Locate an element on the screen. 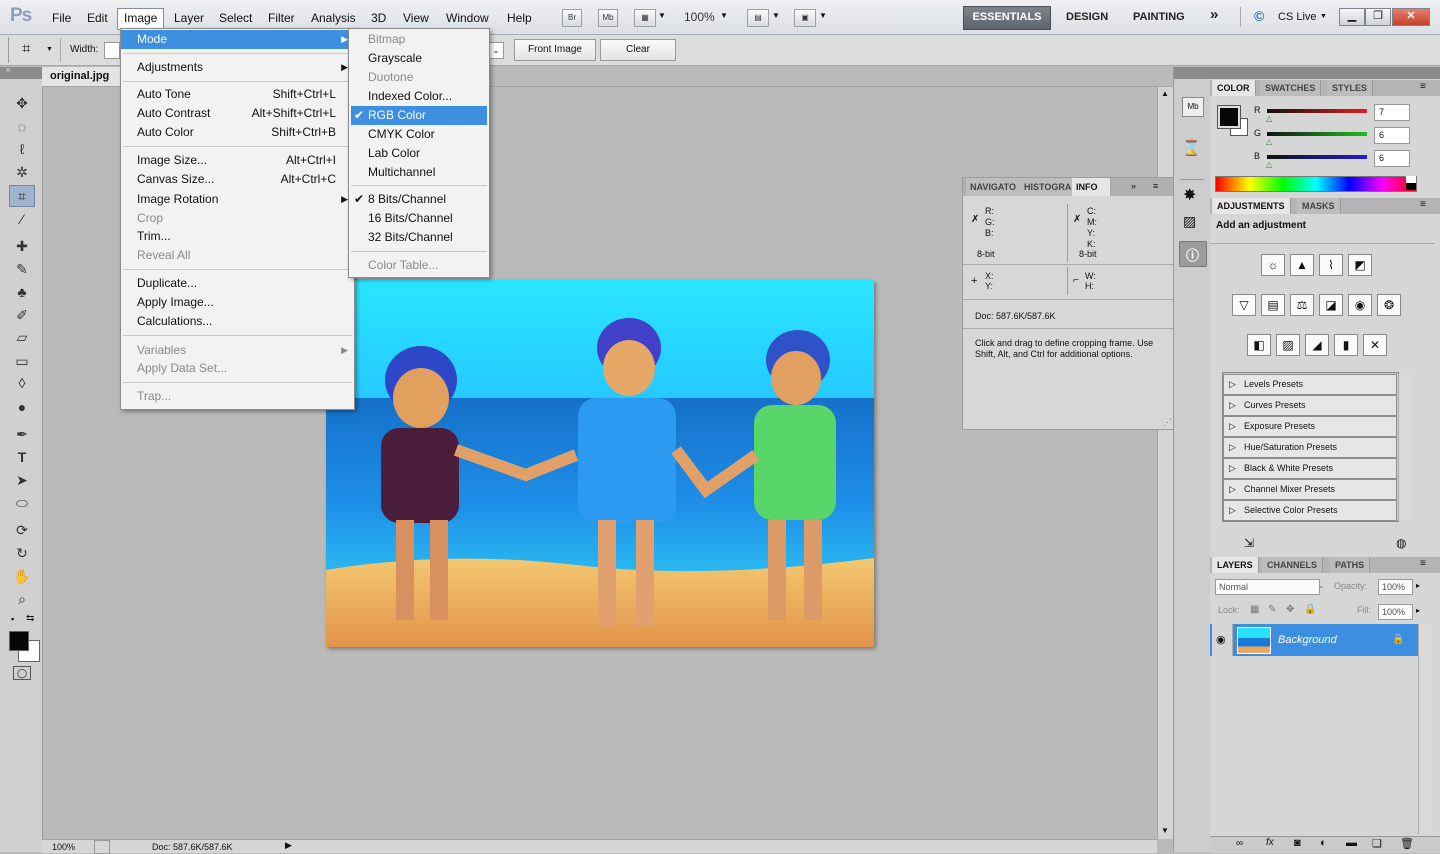 Image resolution: width=1440 pixels, height=854 pixels. preset-channel-mixer: ▷ Channel Mixer Presets is located at coordinates (1310, 489).